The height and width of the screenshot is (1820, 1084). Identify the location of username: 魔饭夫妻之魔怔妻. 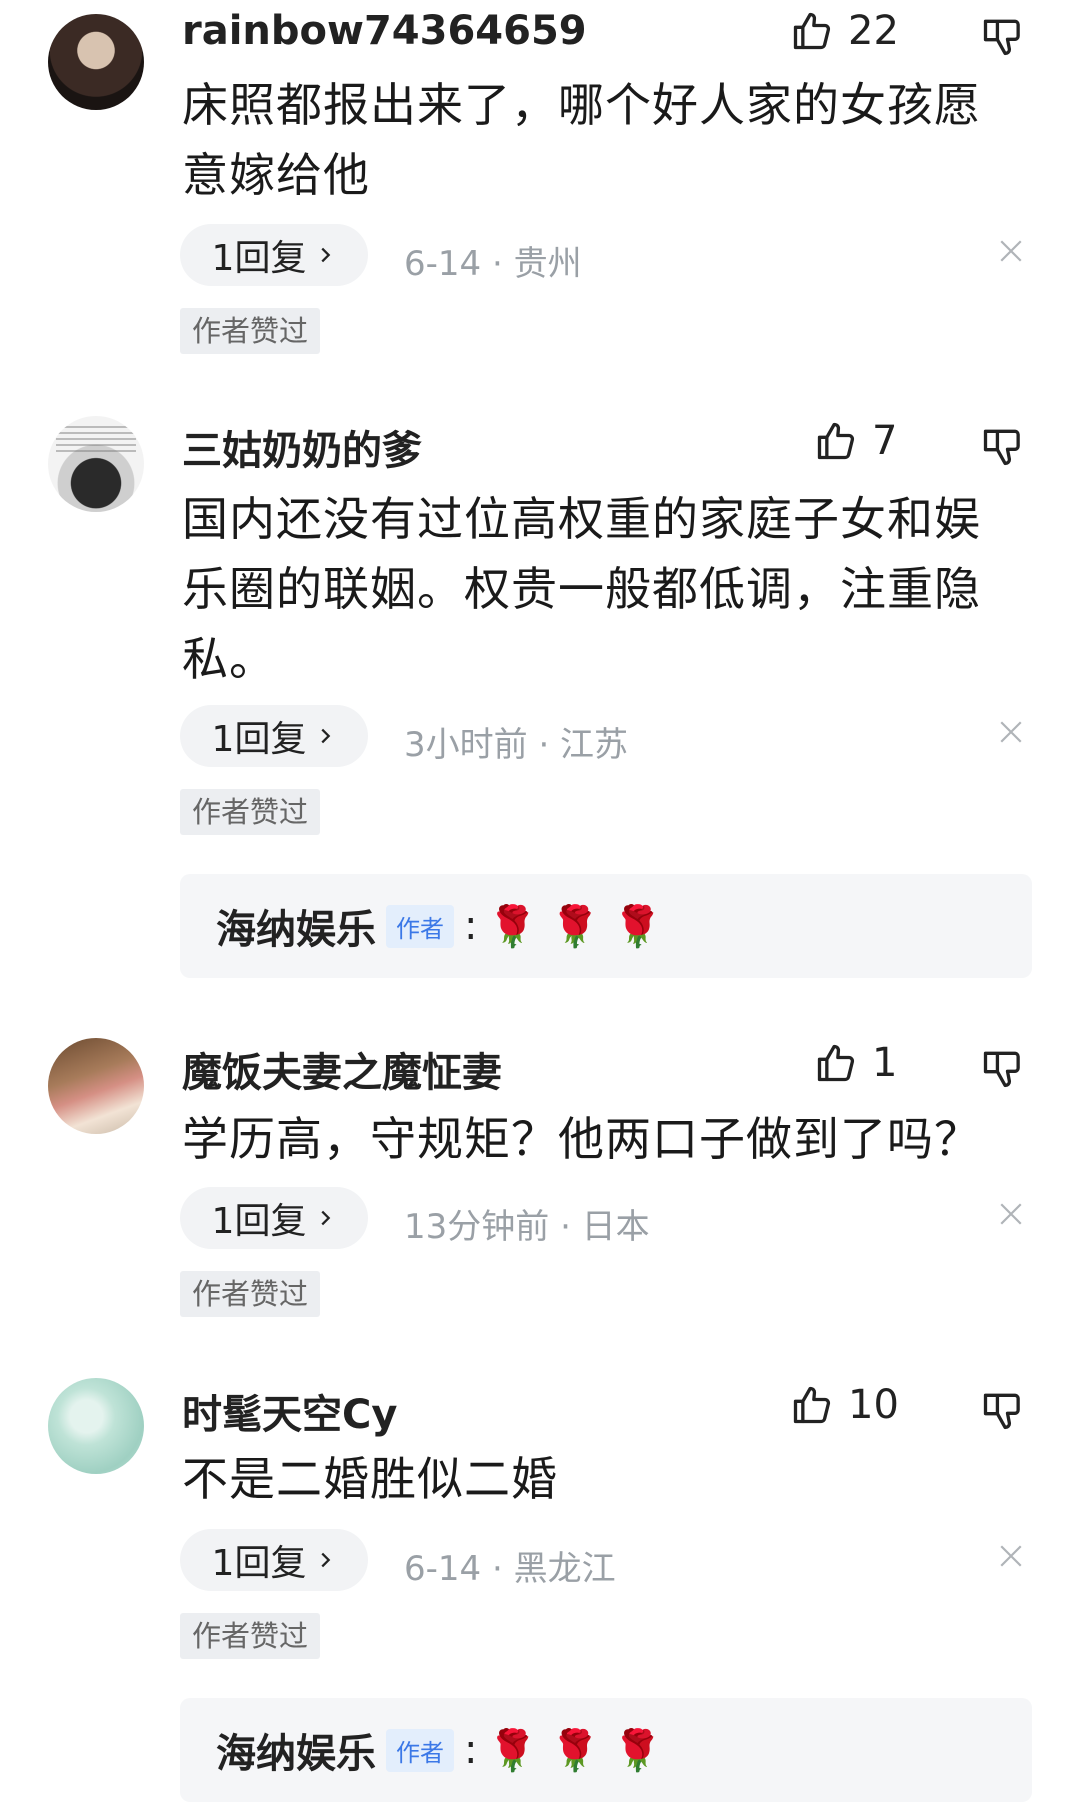
(342, 1069).